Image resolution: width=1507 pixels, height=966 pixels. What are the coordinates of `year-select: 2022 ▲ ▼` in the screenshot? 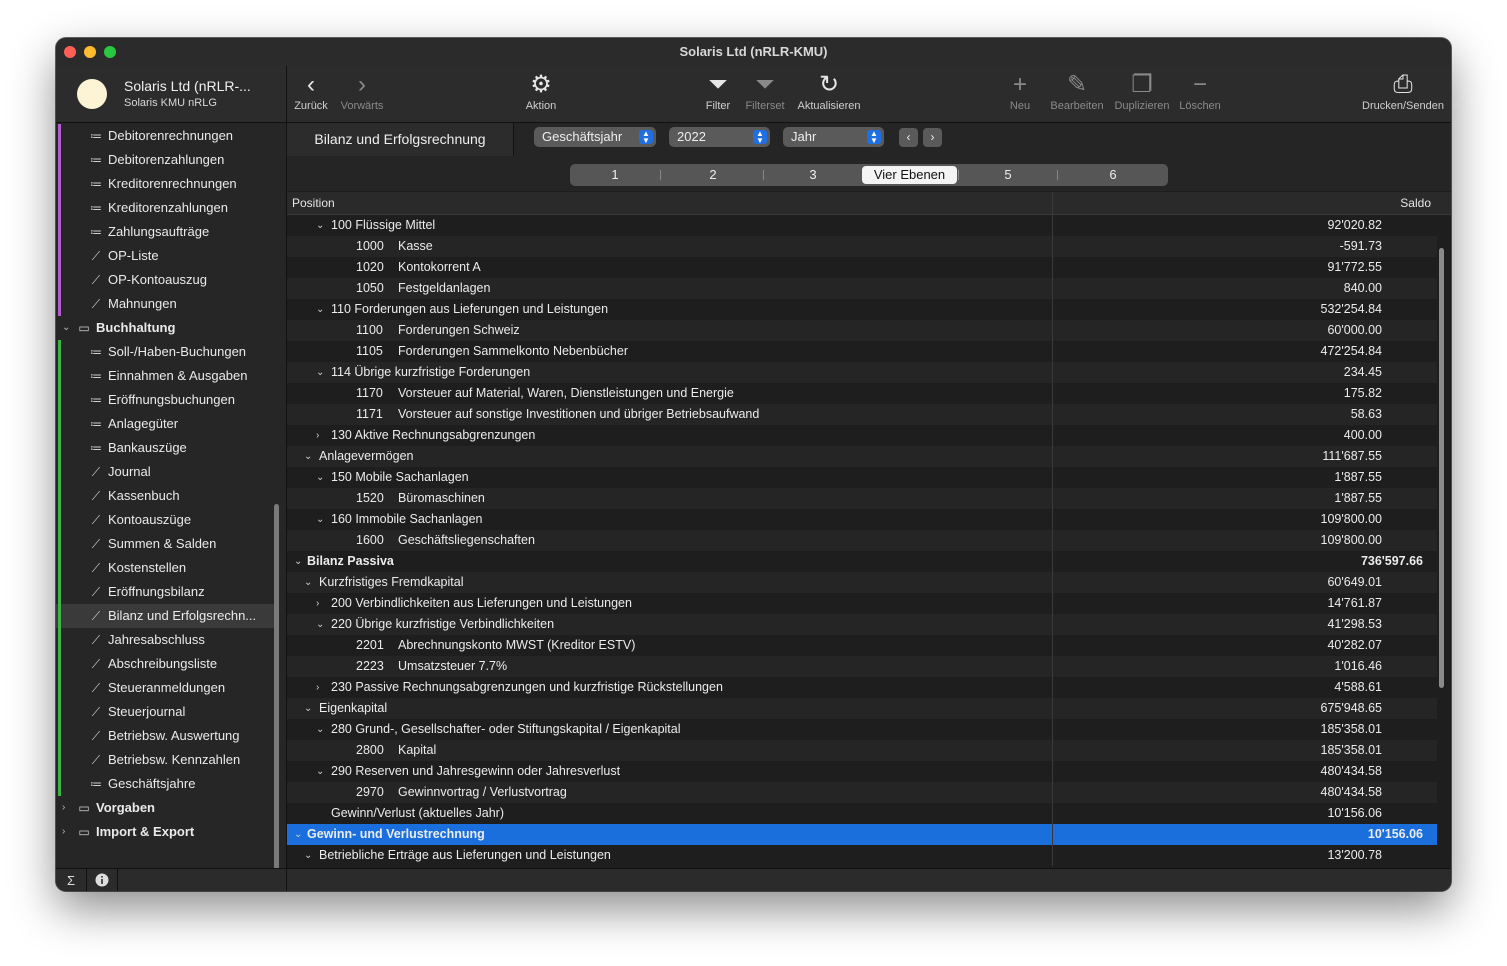 It's located at (719, 137).